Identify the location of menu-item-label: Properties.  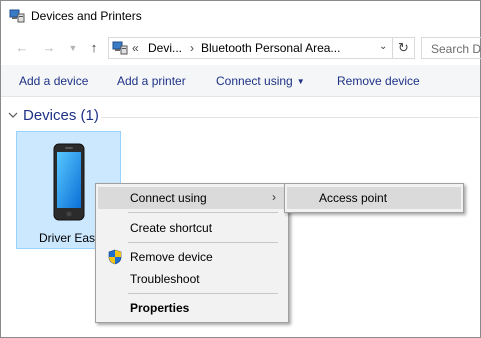
(160, 308).